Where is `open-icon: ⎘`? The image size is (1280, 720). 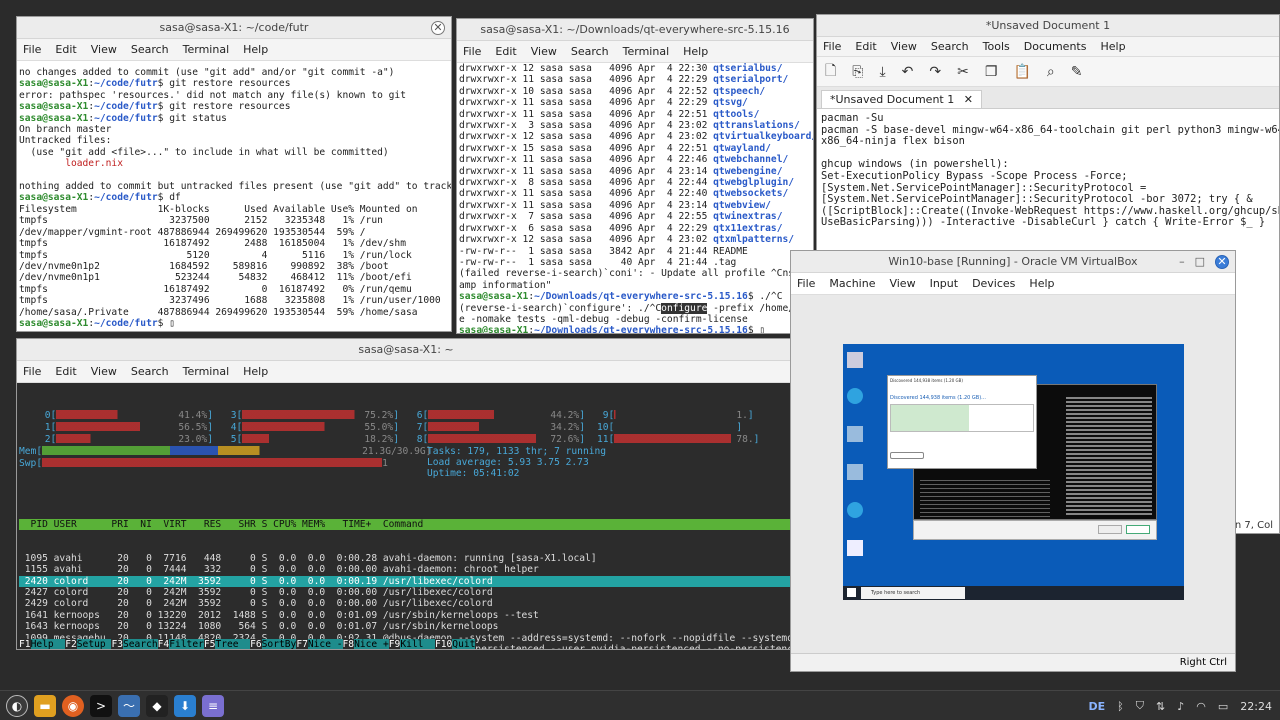
open-icon: ⎘ is located at coordinates (857, 72).